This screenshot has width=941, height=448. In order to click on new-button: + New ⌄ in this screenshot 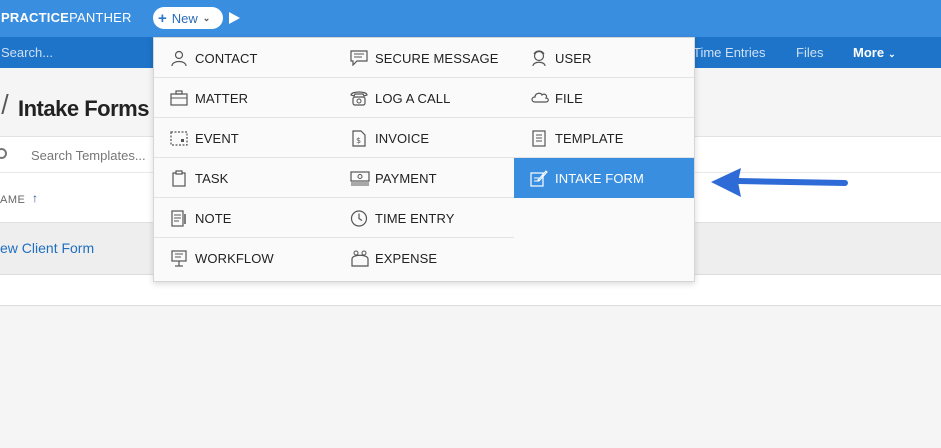, I will do `click(188, 18)`.